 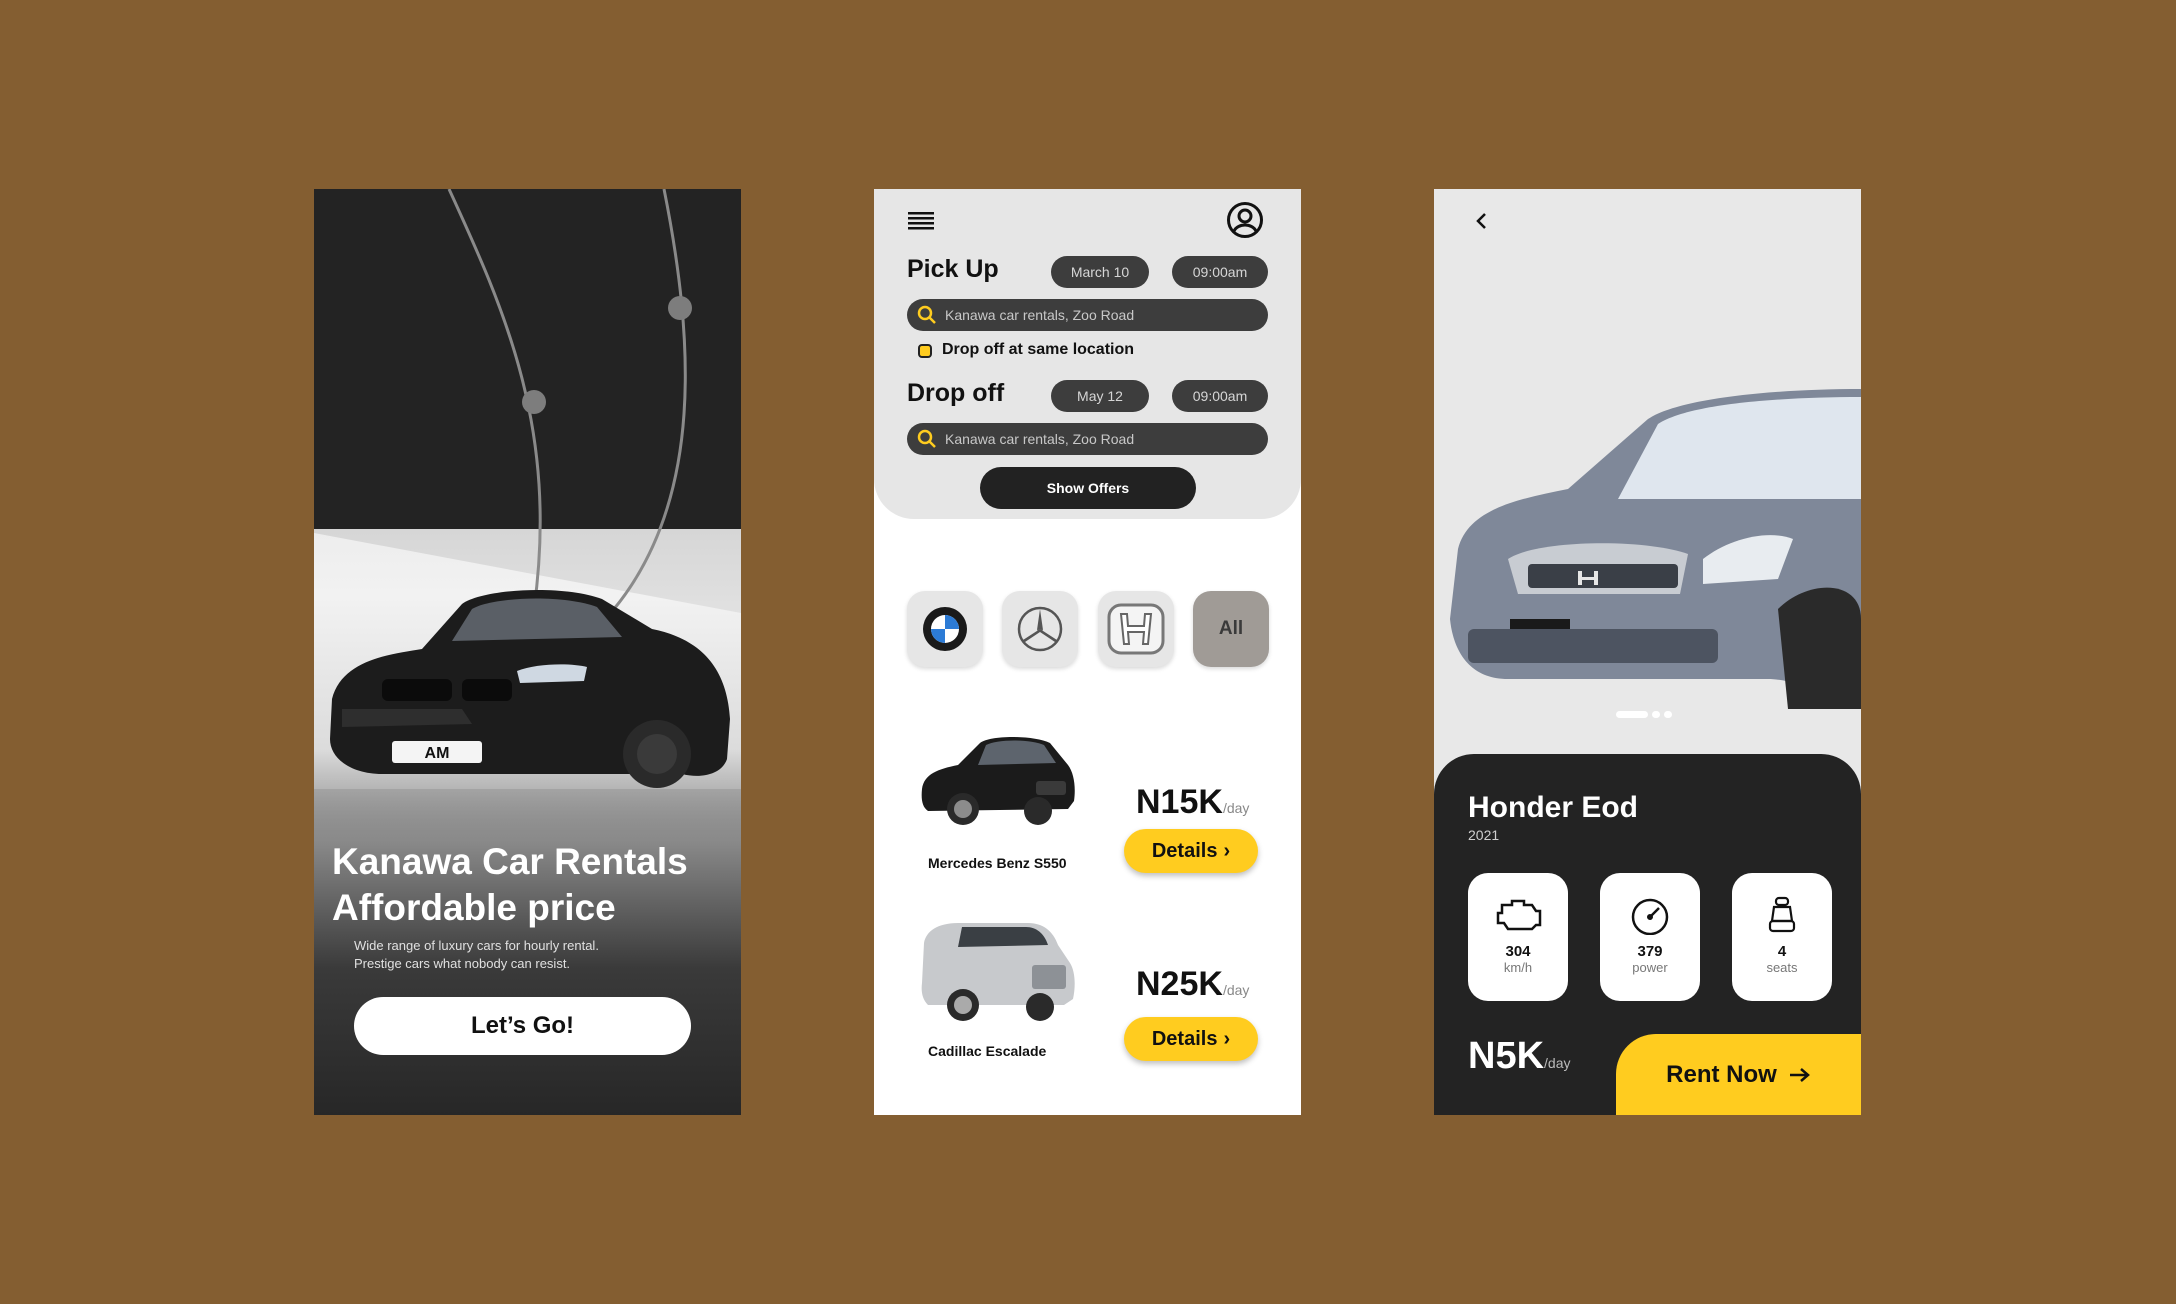 What do you see at coordinates (532, 885) in the screenshot?
I see `splash-title: Kanawa Car Rentals Affordable price` at bounding box center [532, 885].